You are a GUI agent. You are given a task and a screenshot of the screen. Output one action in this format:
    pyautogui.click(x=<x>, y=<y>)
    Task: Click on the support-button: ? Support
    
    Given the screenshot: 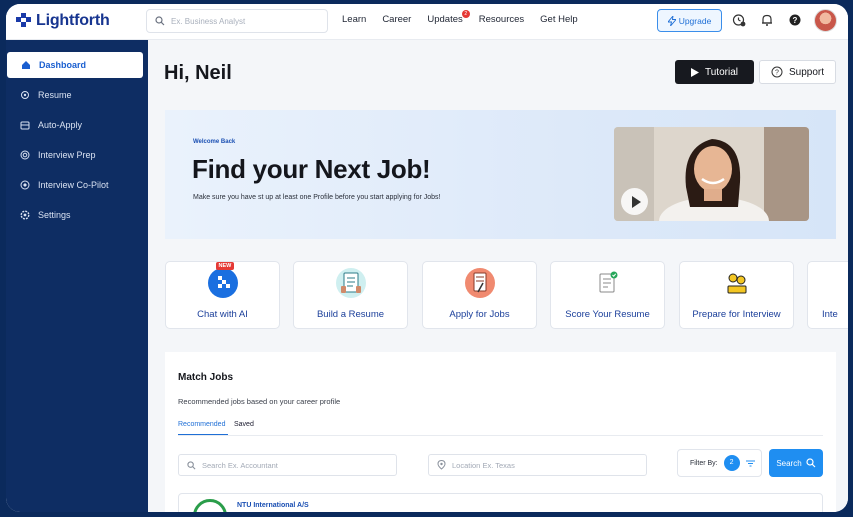 What is the action you would take?
    pyautogui.click(x=797, y=72)
    